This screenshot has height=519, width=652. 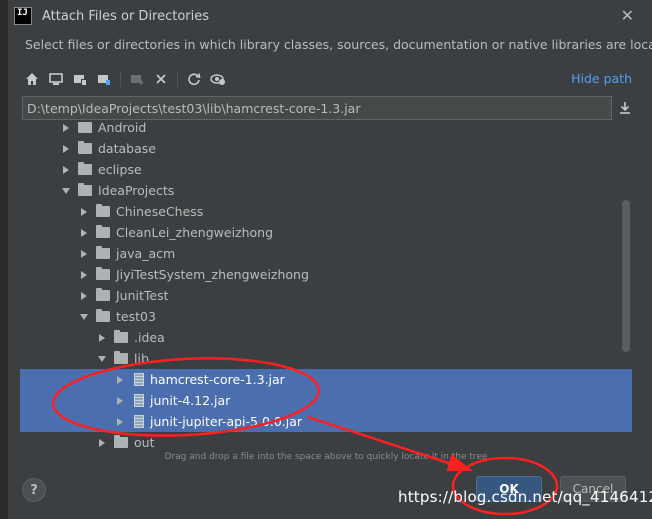 I want to click on desktop-icon, so click(x=56, y=79).